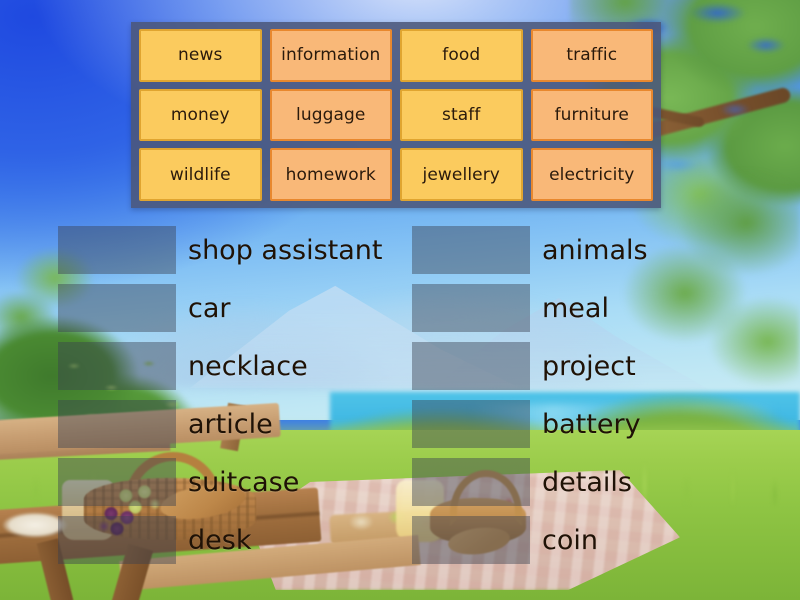 This screenshot has height=600, width=800. Describe the element at coordinates (471, 366) in the screenshot. I see `drop-zone-project` at that location.